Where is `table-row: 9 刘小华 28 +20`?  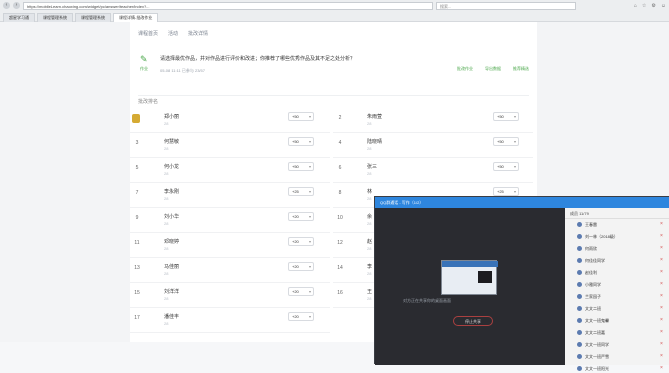 table-row: 9 刘小华 28 +20 is located at coordinates (230, 220).